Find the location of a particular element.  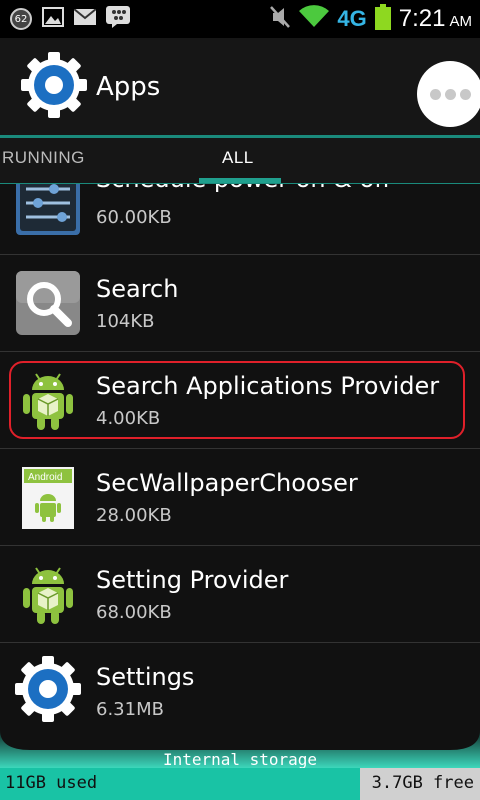

list-item: Settings 6.31MB is located at coordinates (240, 686).